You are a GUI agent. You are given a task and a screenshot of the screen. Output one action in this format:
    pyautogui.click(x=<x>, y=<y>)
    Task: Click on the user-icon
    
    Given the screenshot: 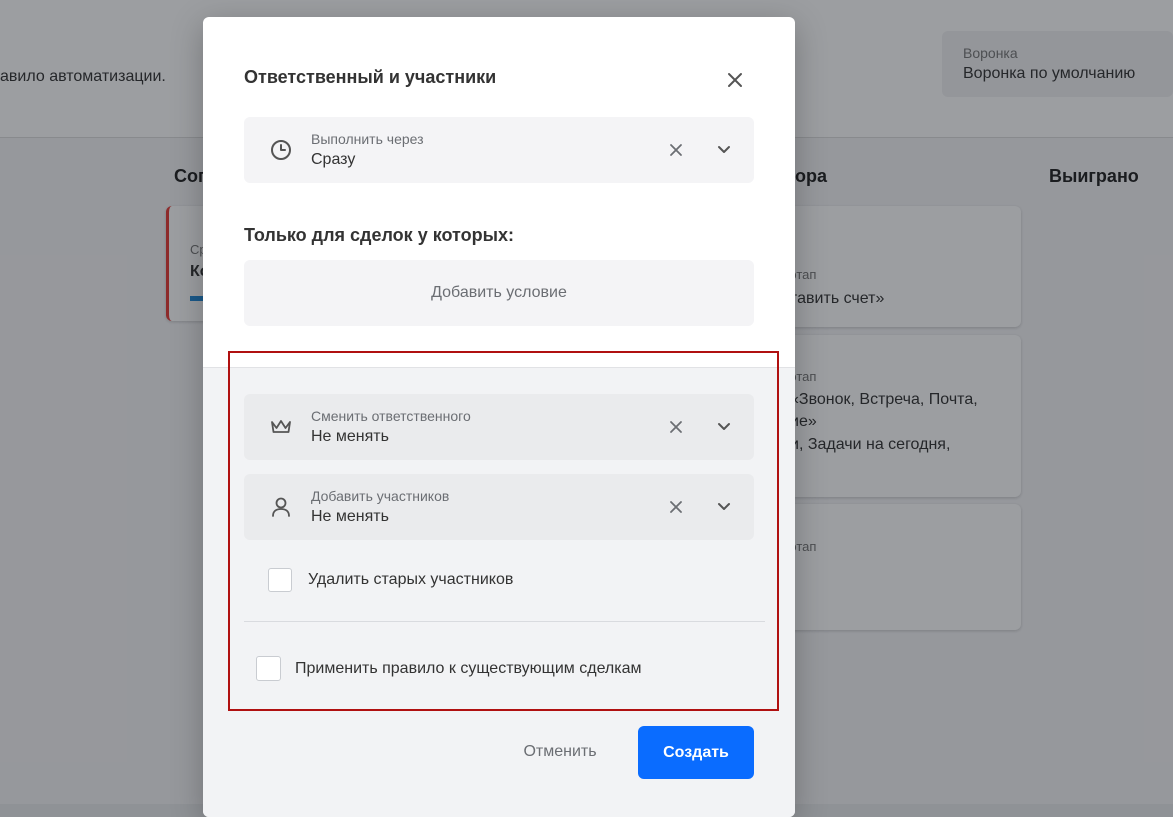 What is the action you would take?
    pyautogui.click(x=281, y=507)
    